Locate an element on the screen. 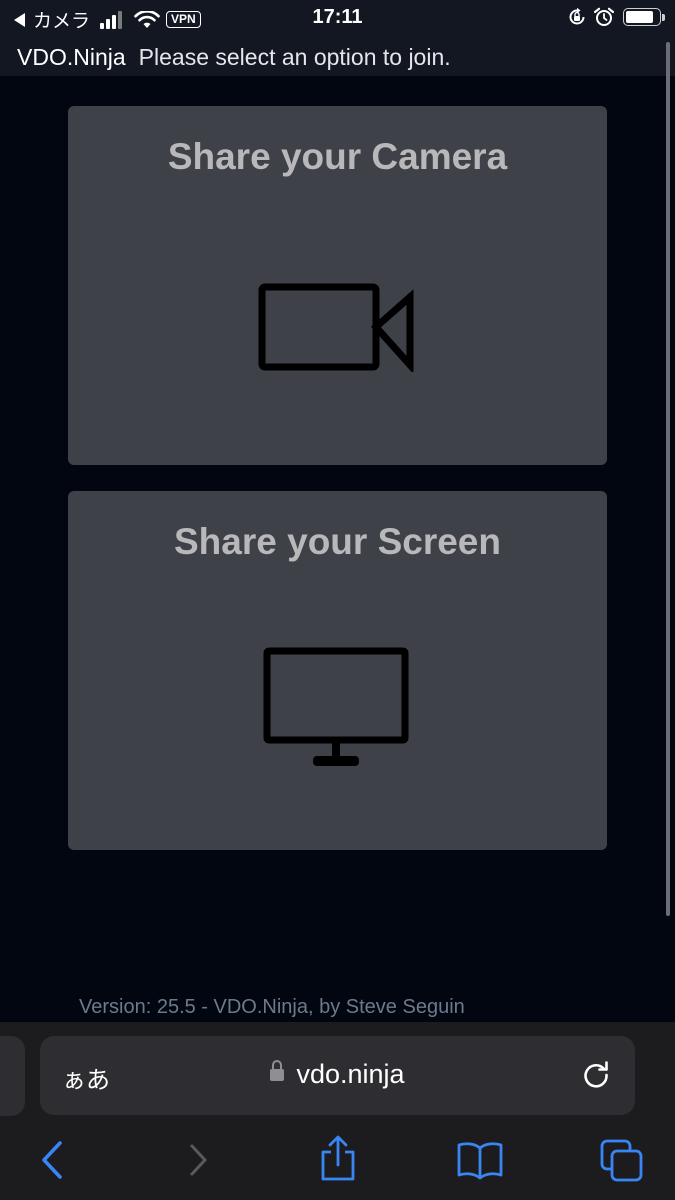  status-left: カメラ VPN is located at coordinates (107, 19).